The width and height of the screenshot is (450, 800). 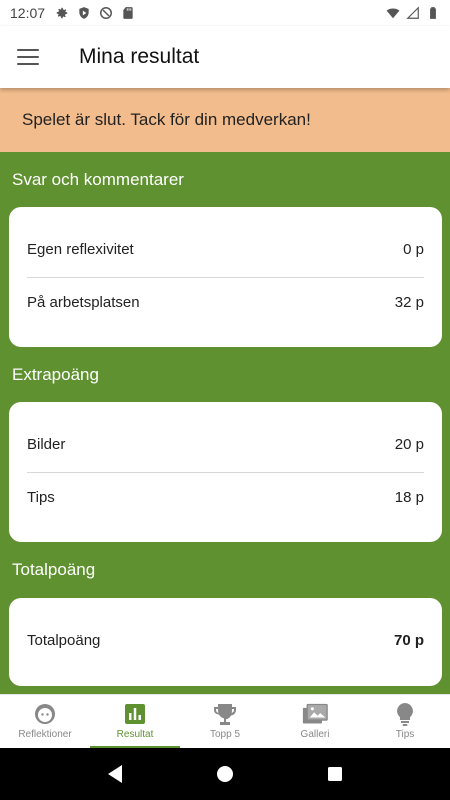 I want to click on section-title-extra: Extrapoäng, so click(x=55, y=374).